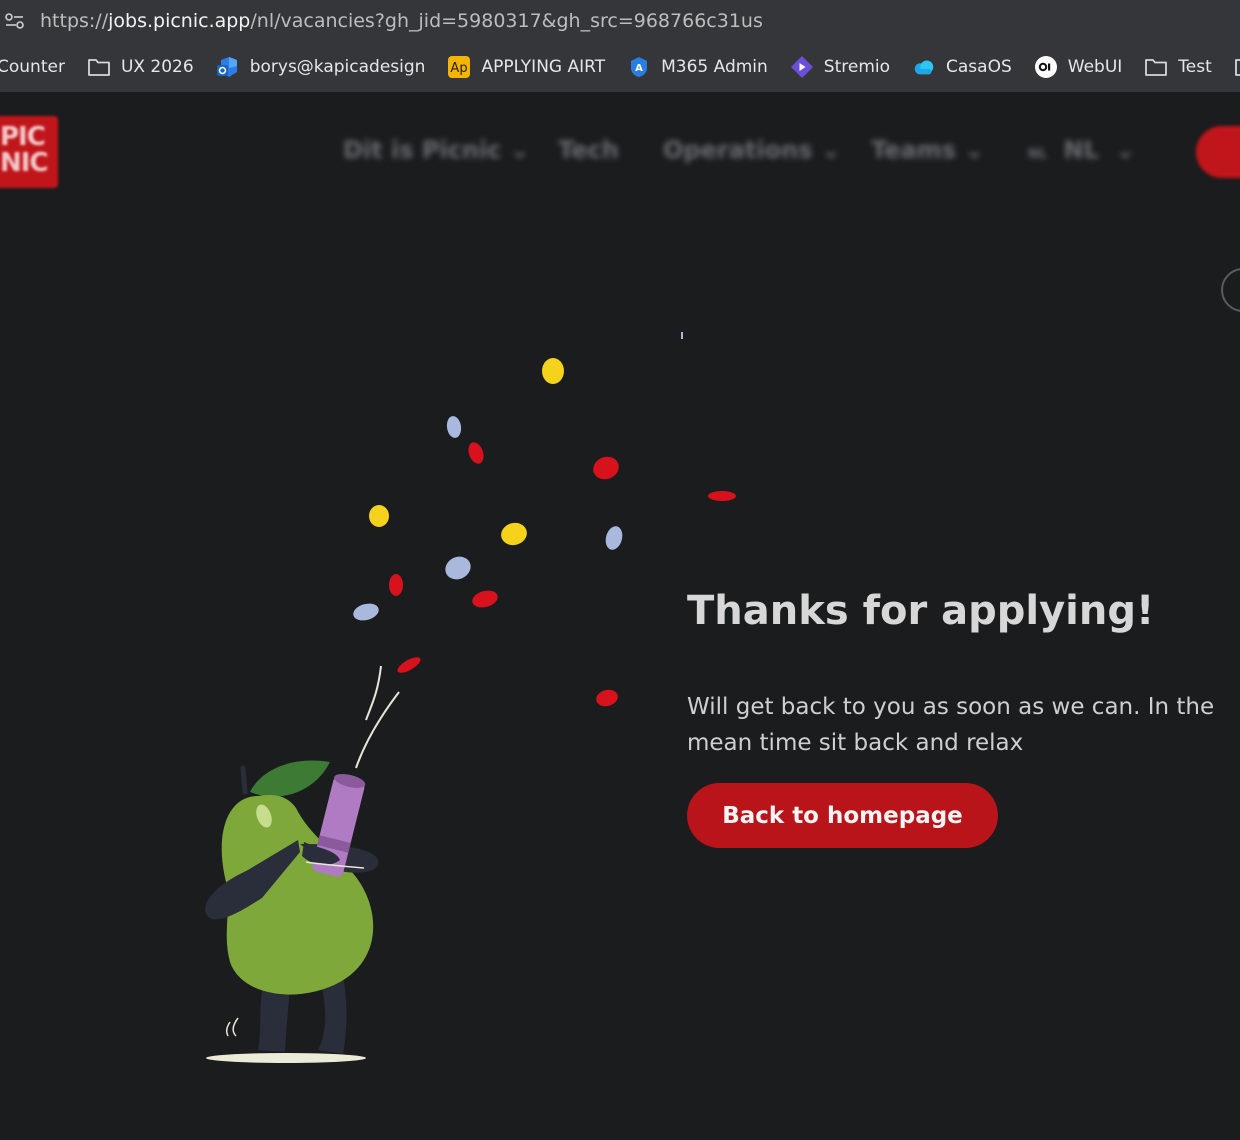 This screenshot has height=1140, width=1240. I want to click on bookmark-webui: WebUI, so click(1078, 67).